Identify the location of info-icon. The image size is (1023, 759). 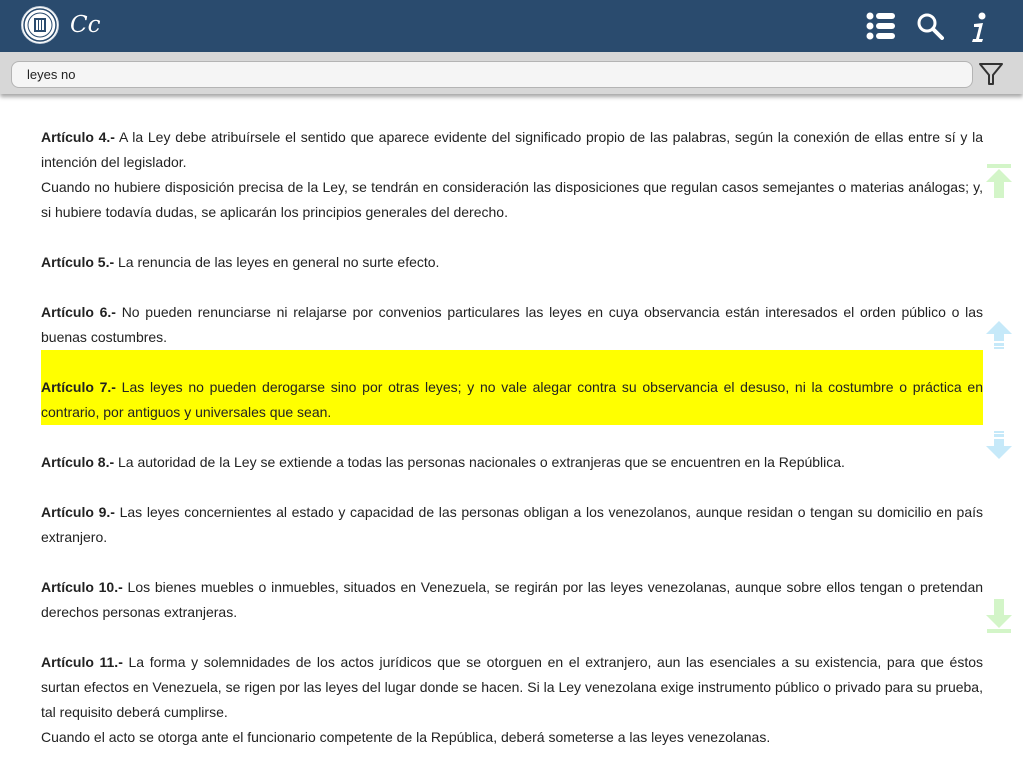
(979, 28).